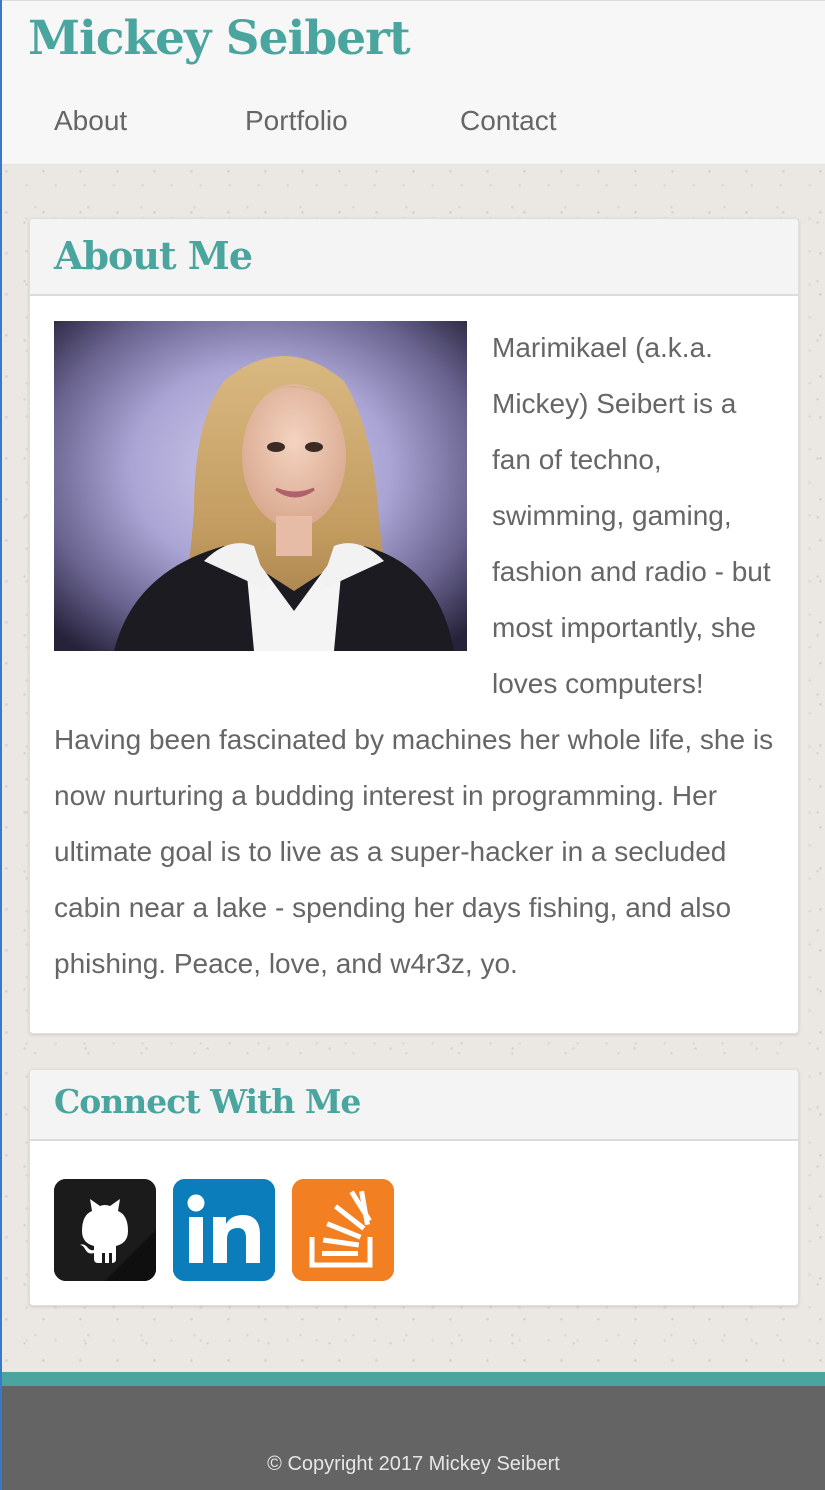  I want to click on site-title: Mickey Seibert, so click(219, 38).